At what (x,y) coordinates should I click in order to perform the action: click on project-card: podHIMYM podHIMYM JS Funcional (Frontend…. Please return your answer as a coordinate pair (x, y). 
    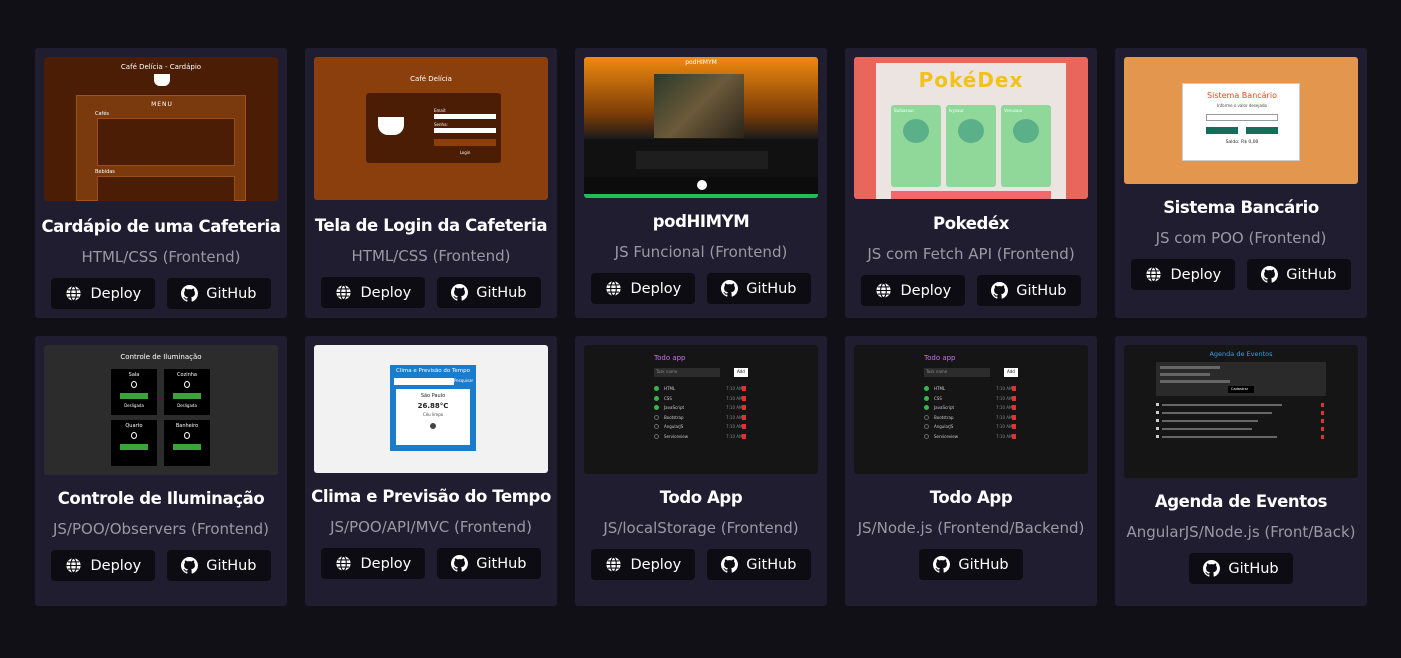
    Looking at the image, I should click on (701, 183).